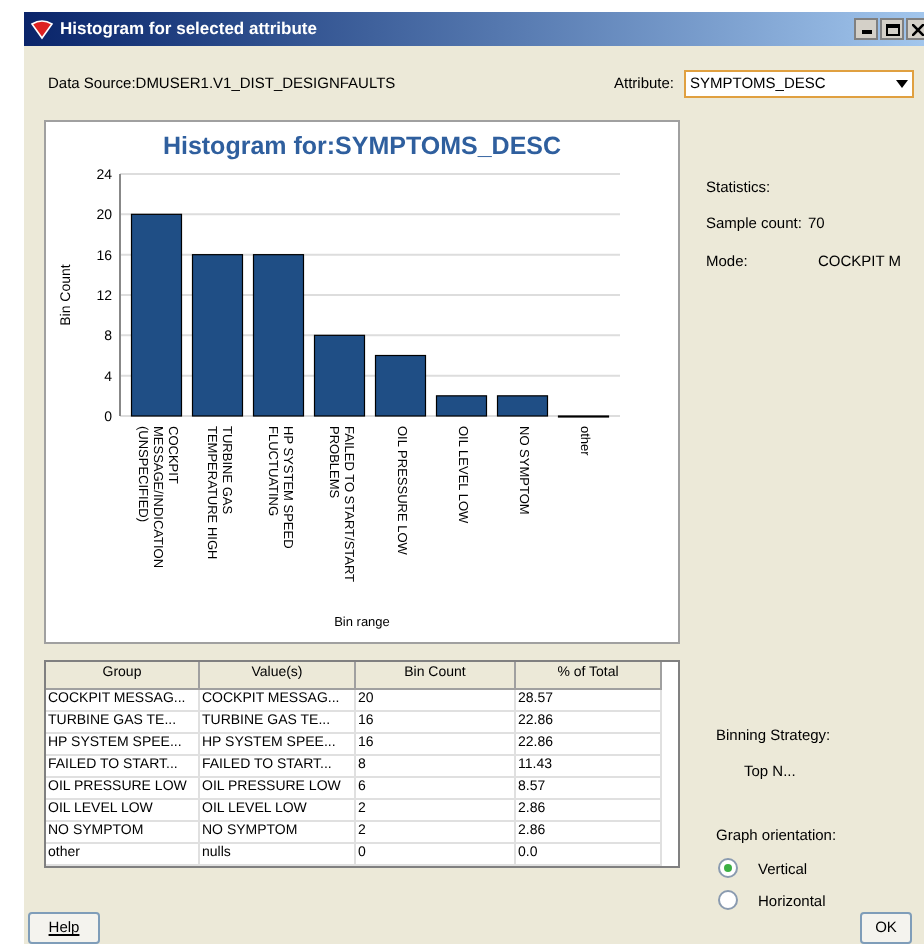  What do you see at coordinates (362, 146) in the screenshot?
I see `chart-title: Histogram for:SYMPTOMS_DESC` at bounding box center [362, 146].